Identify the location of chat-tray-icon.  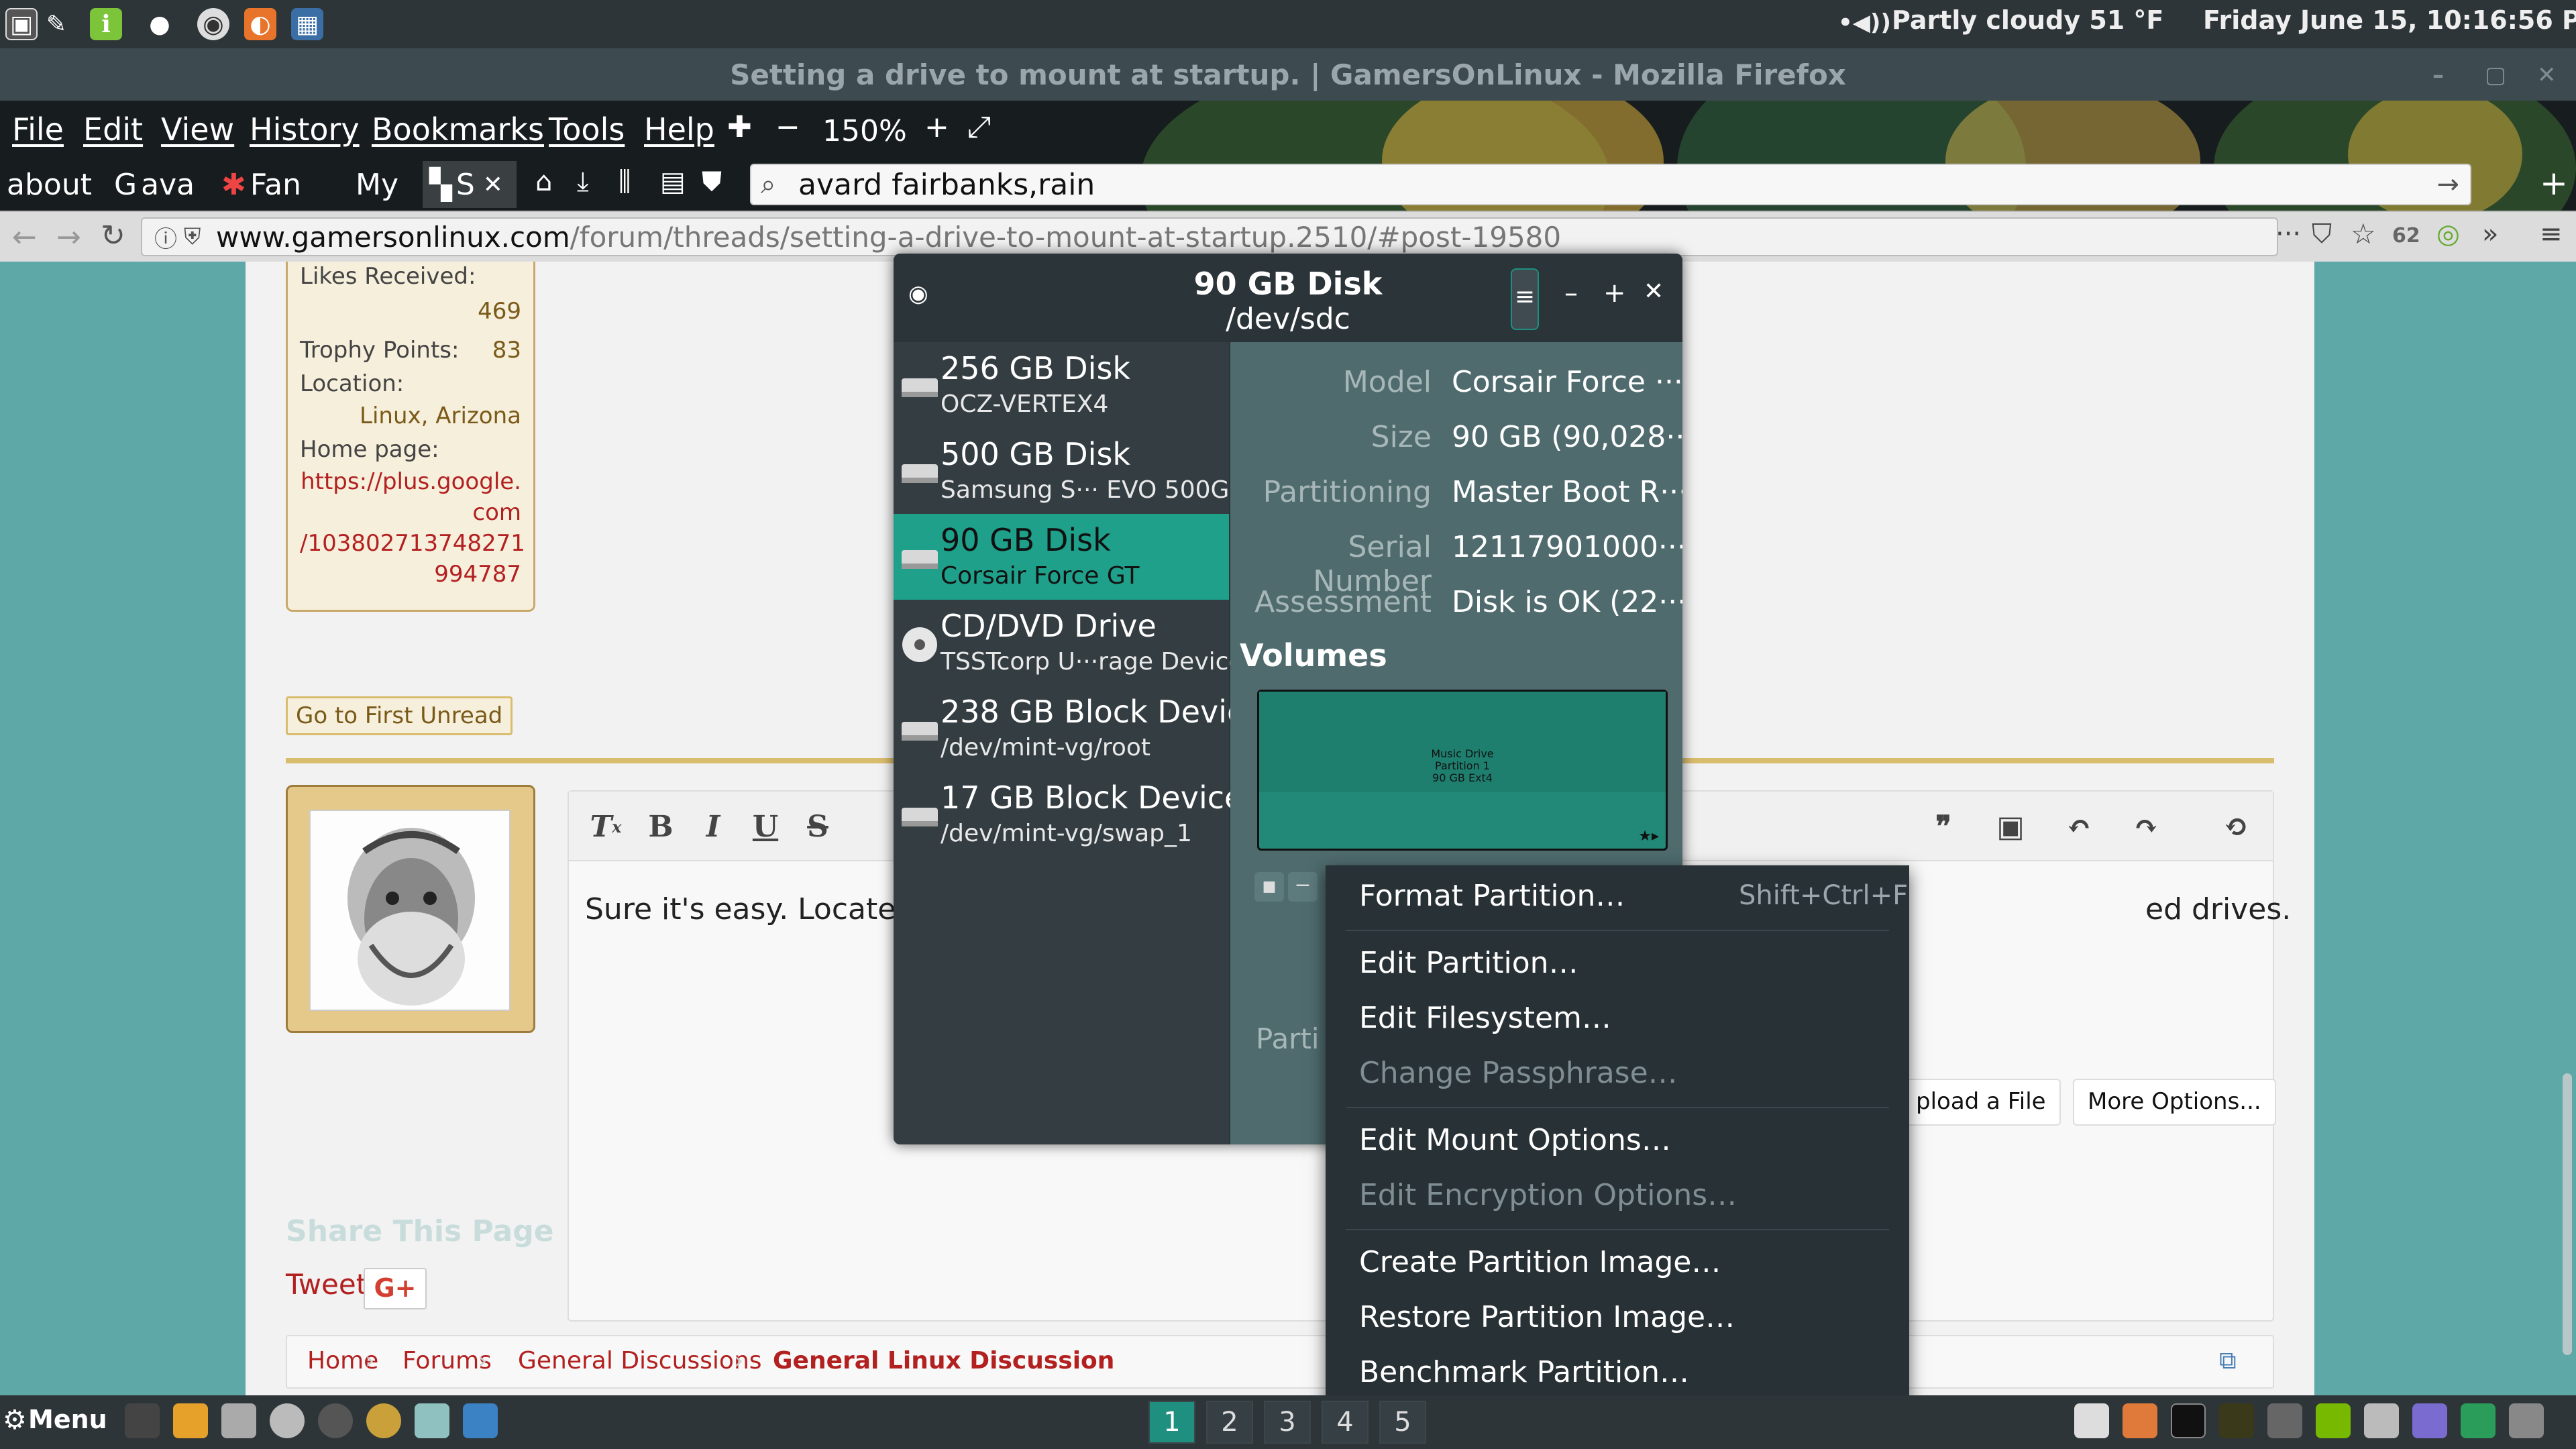
(2478, 1420).